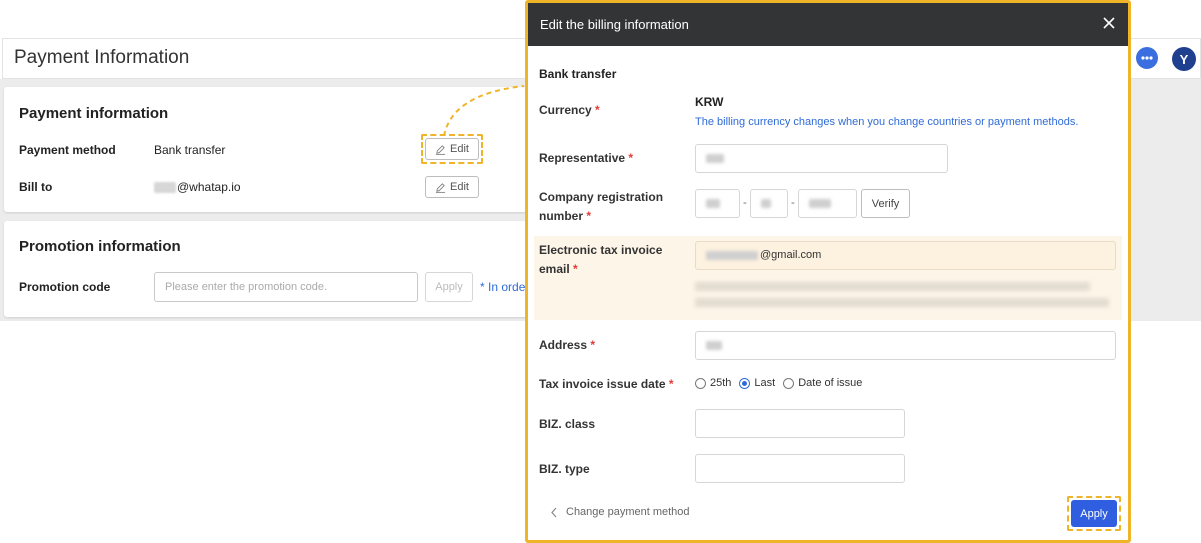  I want to click on payment-method-value: Bank transfer, so click(190, 150).